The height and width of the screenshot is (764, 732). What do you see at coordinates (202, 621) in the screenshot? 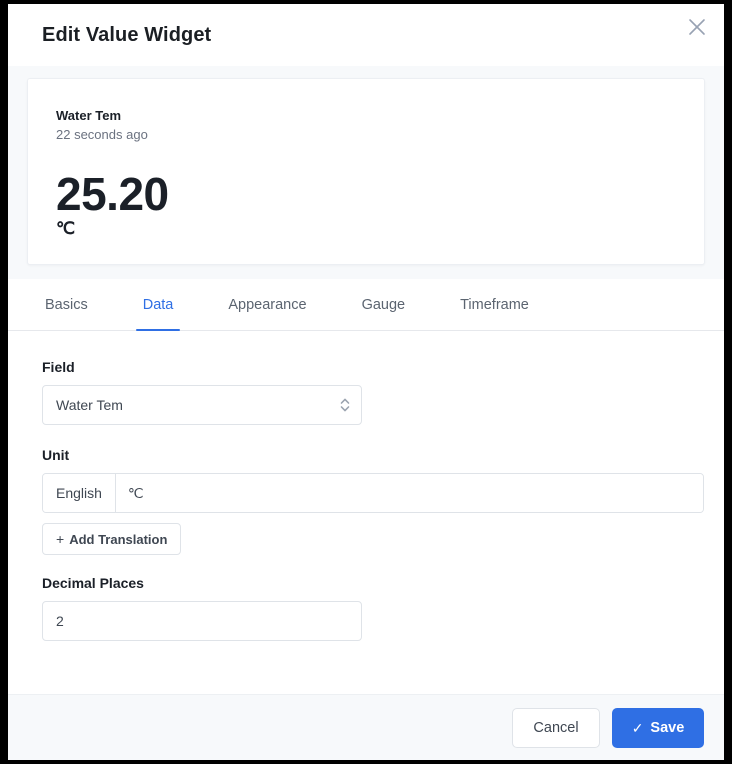
I see `decimal-places-input` at bounding box center [202, 621].